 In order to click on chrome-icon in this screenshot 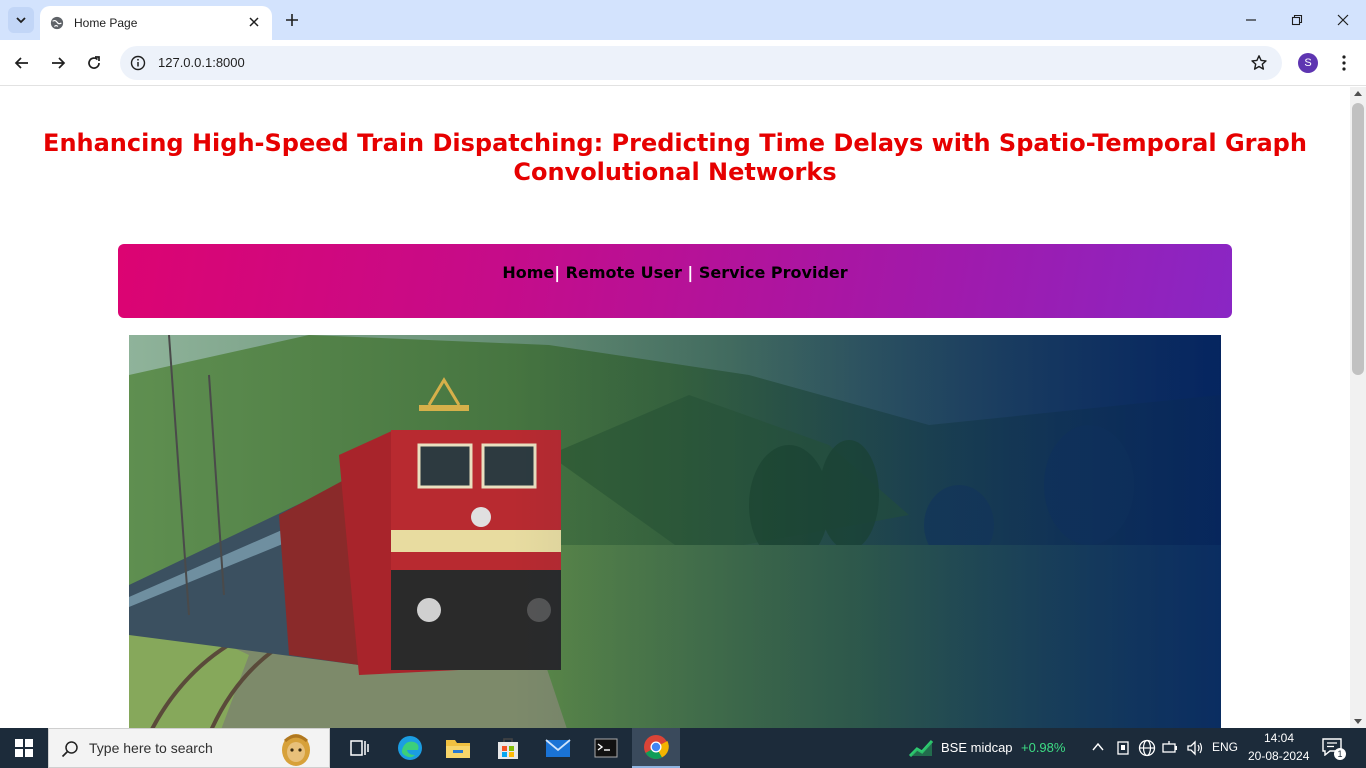, I will do `click(656, 747)`.